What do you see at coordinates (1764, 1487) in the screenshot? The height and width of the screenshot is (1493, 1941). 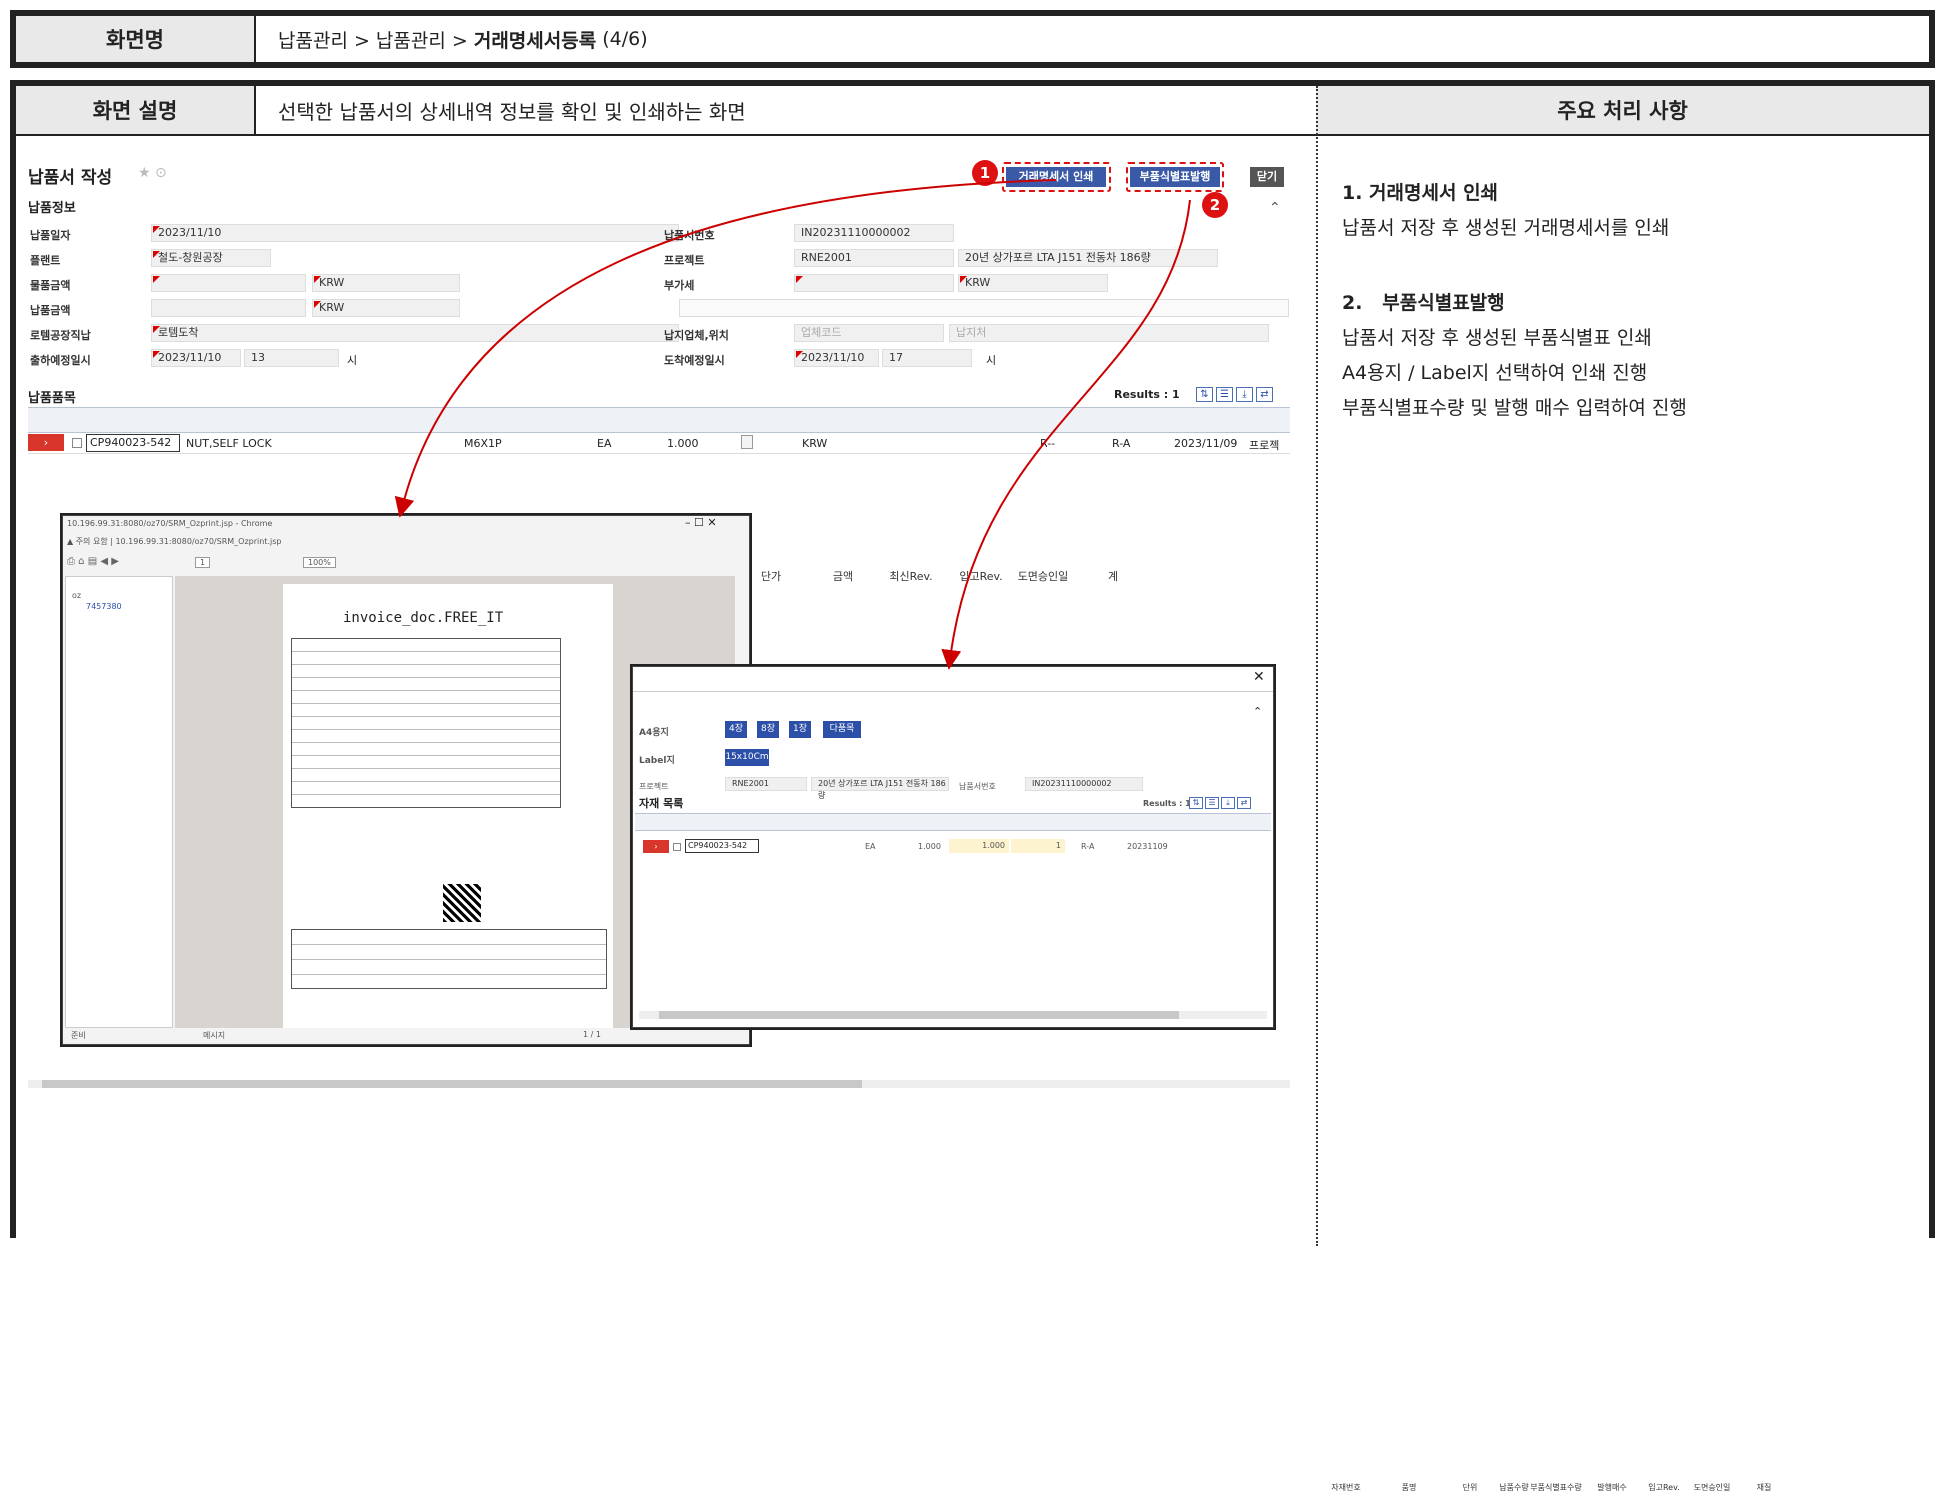 I see `p2-col-header: 재질` at bounding box center [1764, 1487].